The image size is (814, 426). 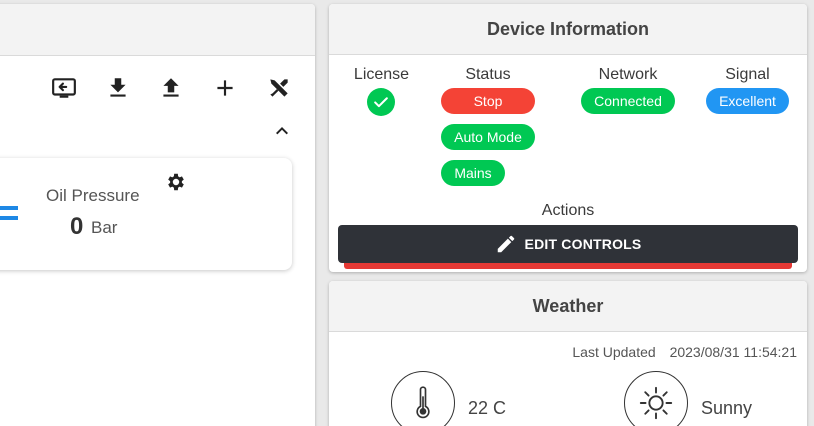 What do you see at coordinates (64, 88) in the screenshot?
I see `screen-share-icon` at bounding box center [64, 88].